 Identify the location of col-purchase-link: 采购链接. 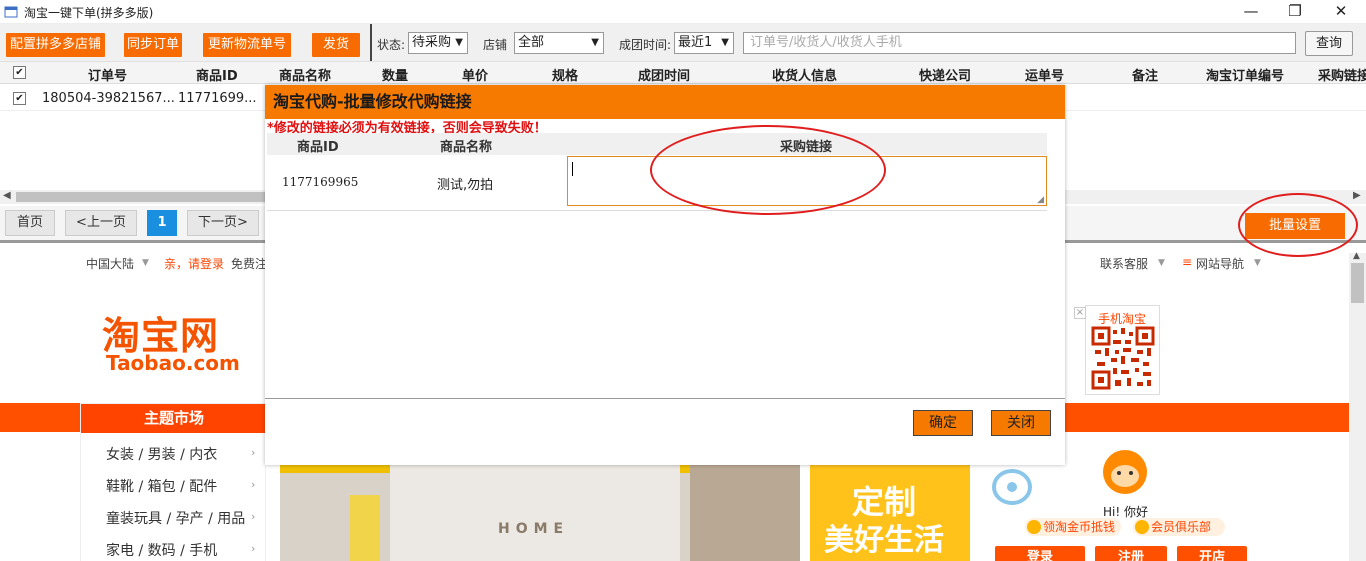
(1342, 74).